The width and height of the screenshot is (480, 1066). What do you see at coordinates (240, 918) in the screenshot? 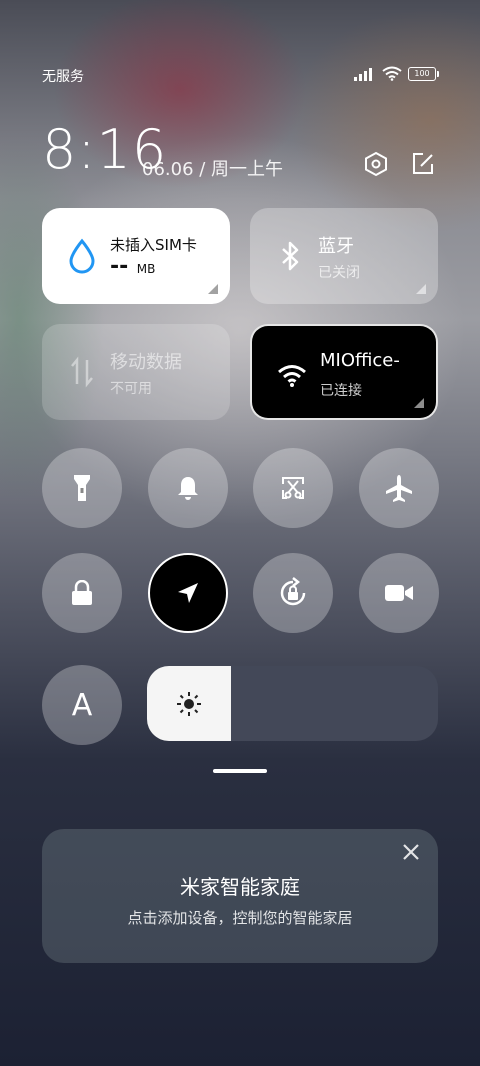
I see `smart-home-subtitle: 点击添加设备，控制您的智能家居` at bounding box center [240, 918].